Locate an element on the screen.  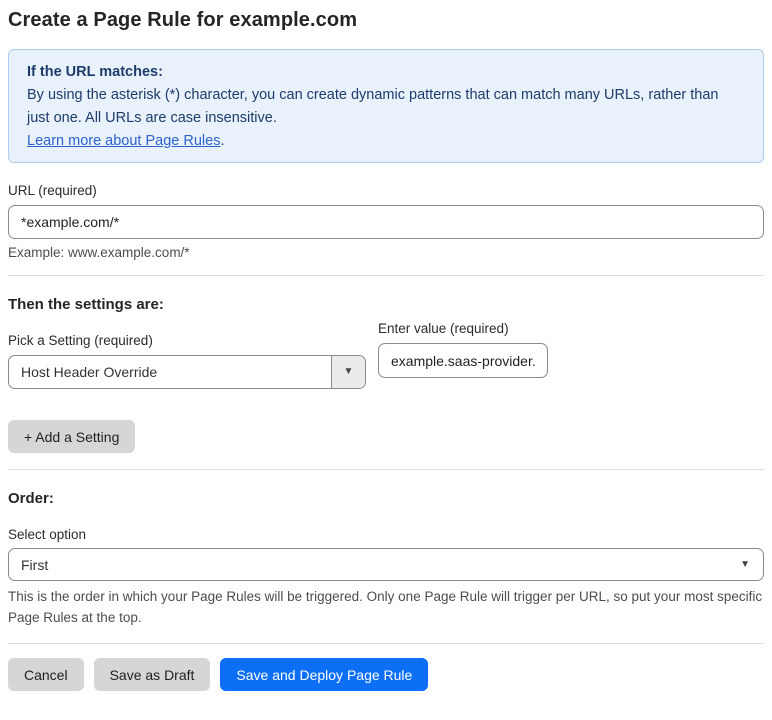
order-selected-value: First is located at coordinates (35, 564).